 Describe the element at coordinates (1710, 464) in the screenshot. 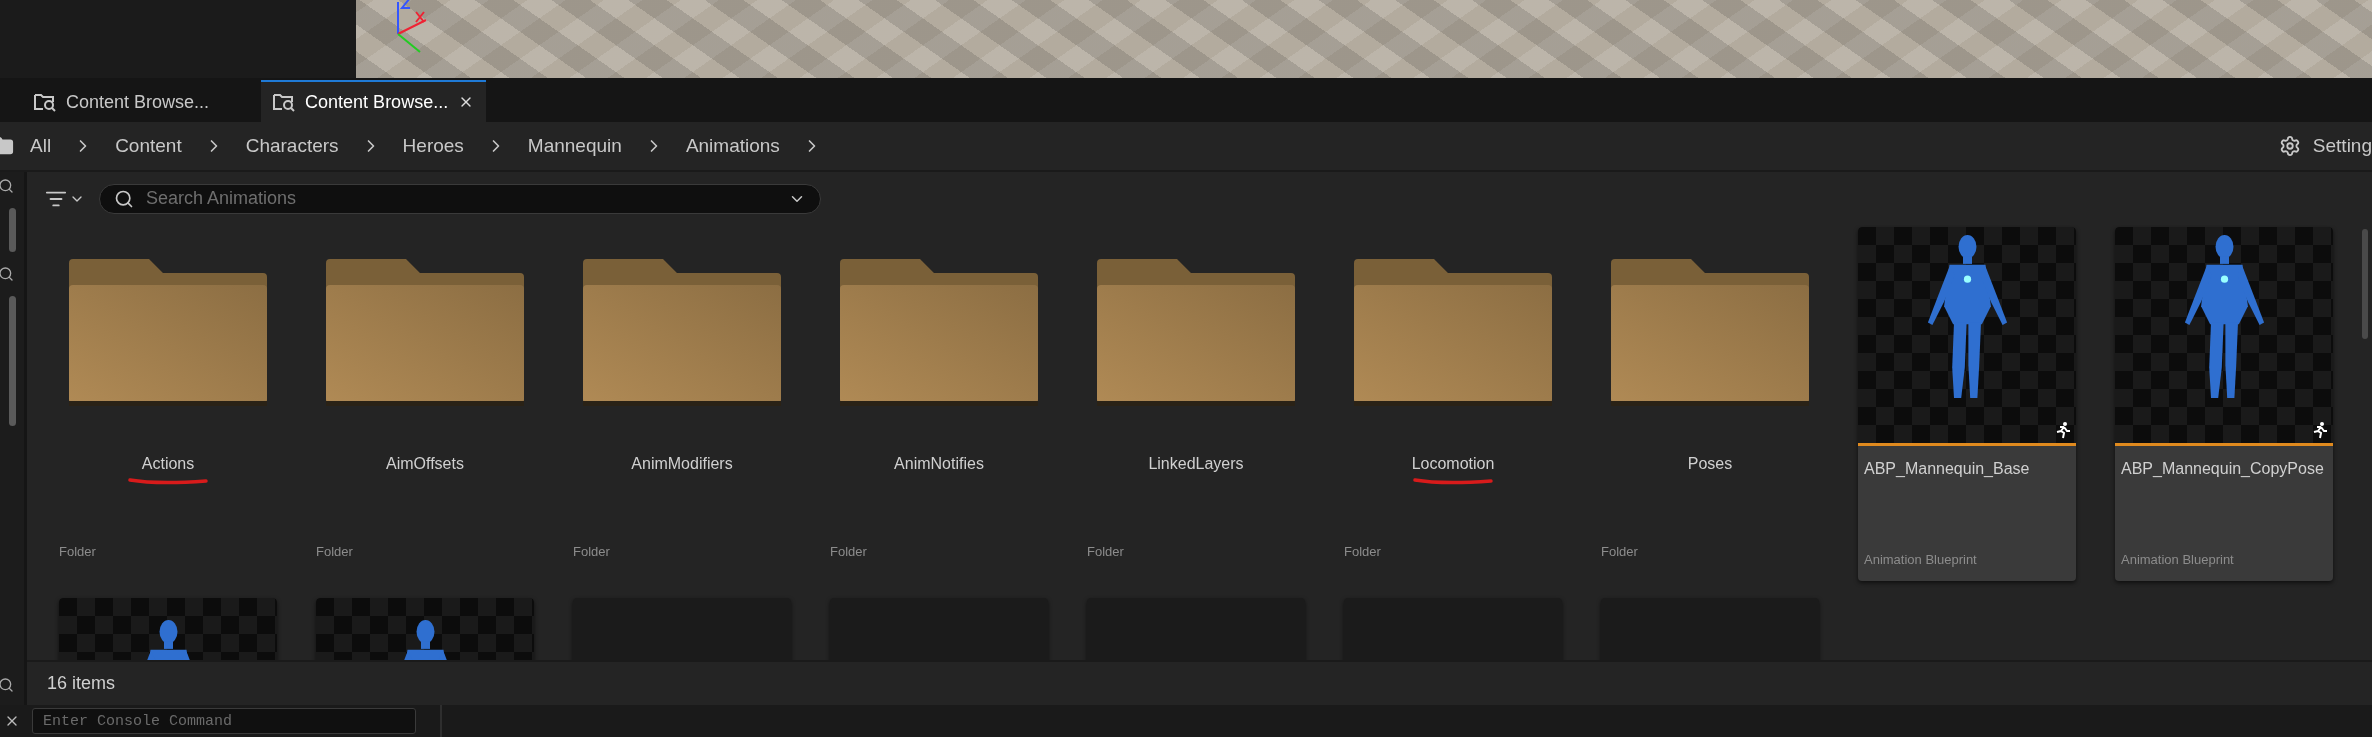

I see `folder-name: Poses` at that location.